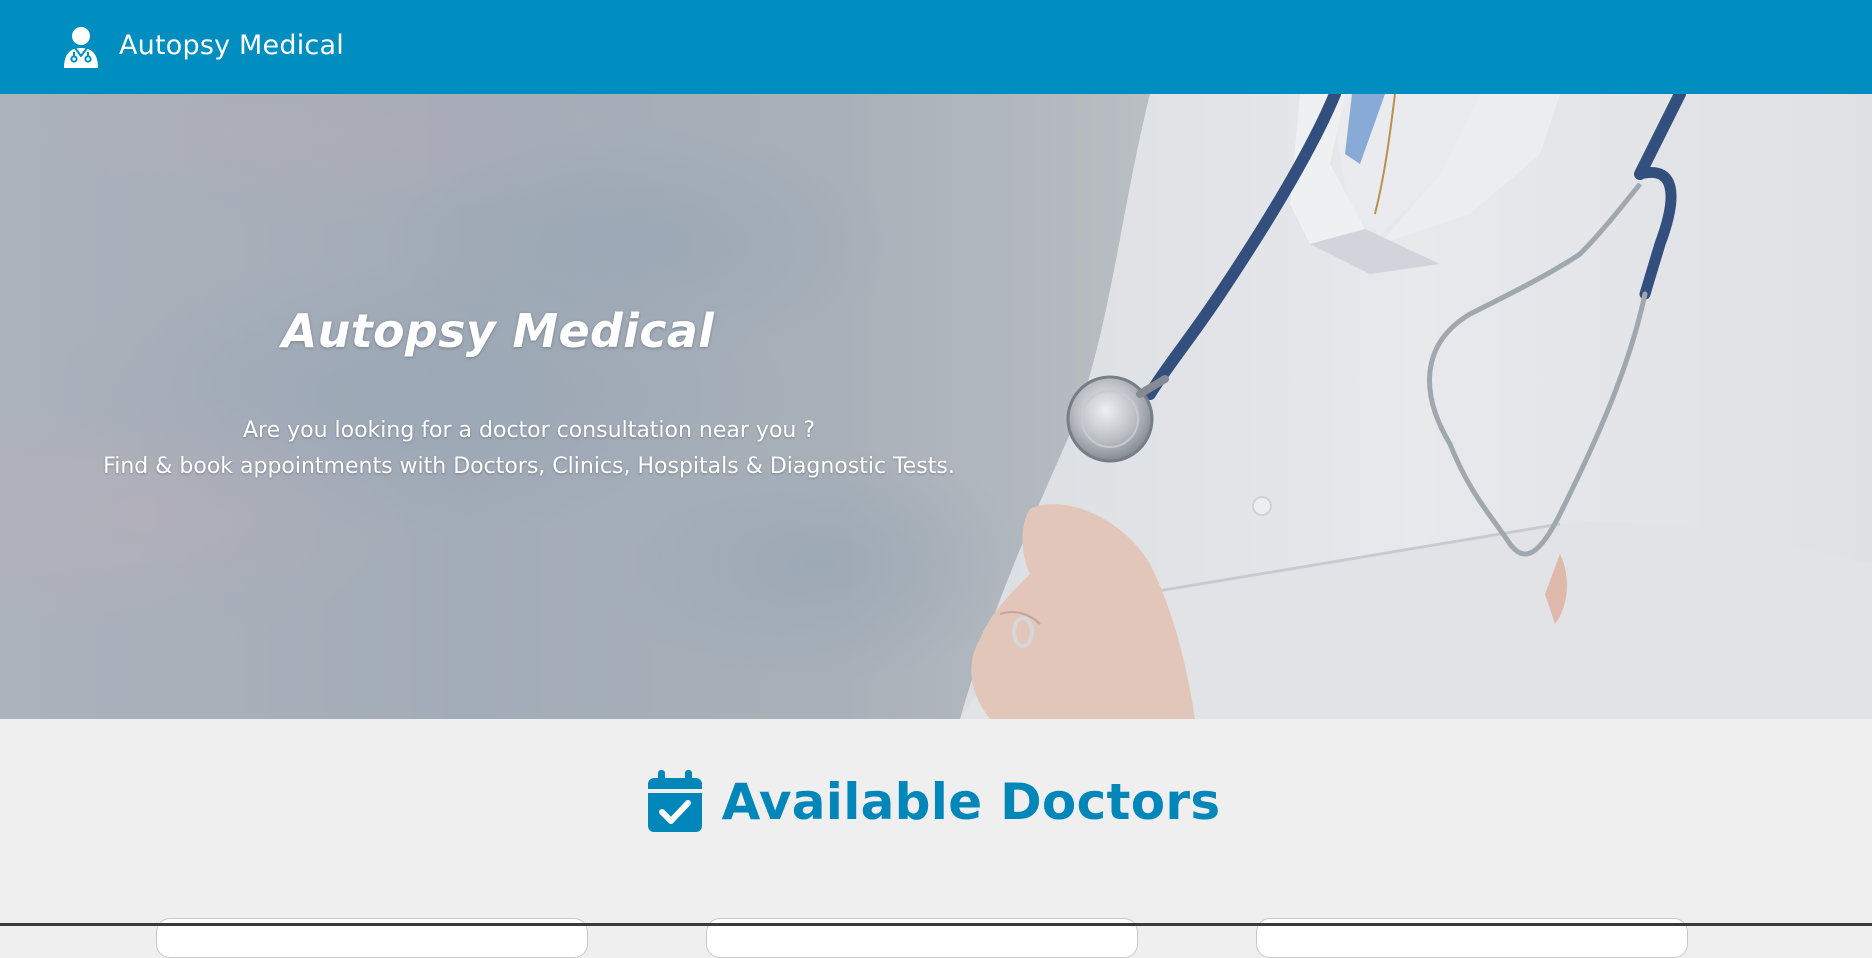 This screenshot has width=1872, height=958. Describe the element at coordinates (674, 801) in the screenshot. I see `calendar-check-icon` at that location.